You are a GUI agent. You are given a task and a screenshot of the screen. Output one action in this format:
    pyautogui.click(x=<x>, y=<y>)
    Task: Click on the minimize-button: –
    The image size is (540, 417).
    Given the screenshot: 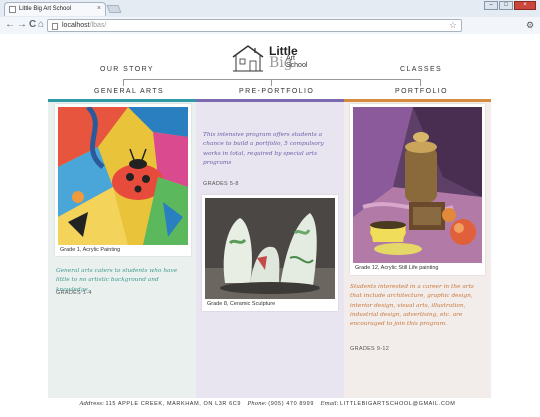 What is the action you would take?
    pyautogui.click(x=491, y=5)
    